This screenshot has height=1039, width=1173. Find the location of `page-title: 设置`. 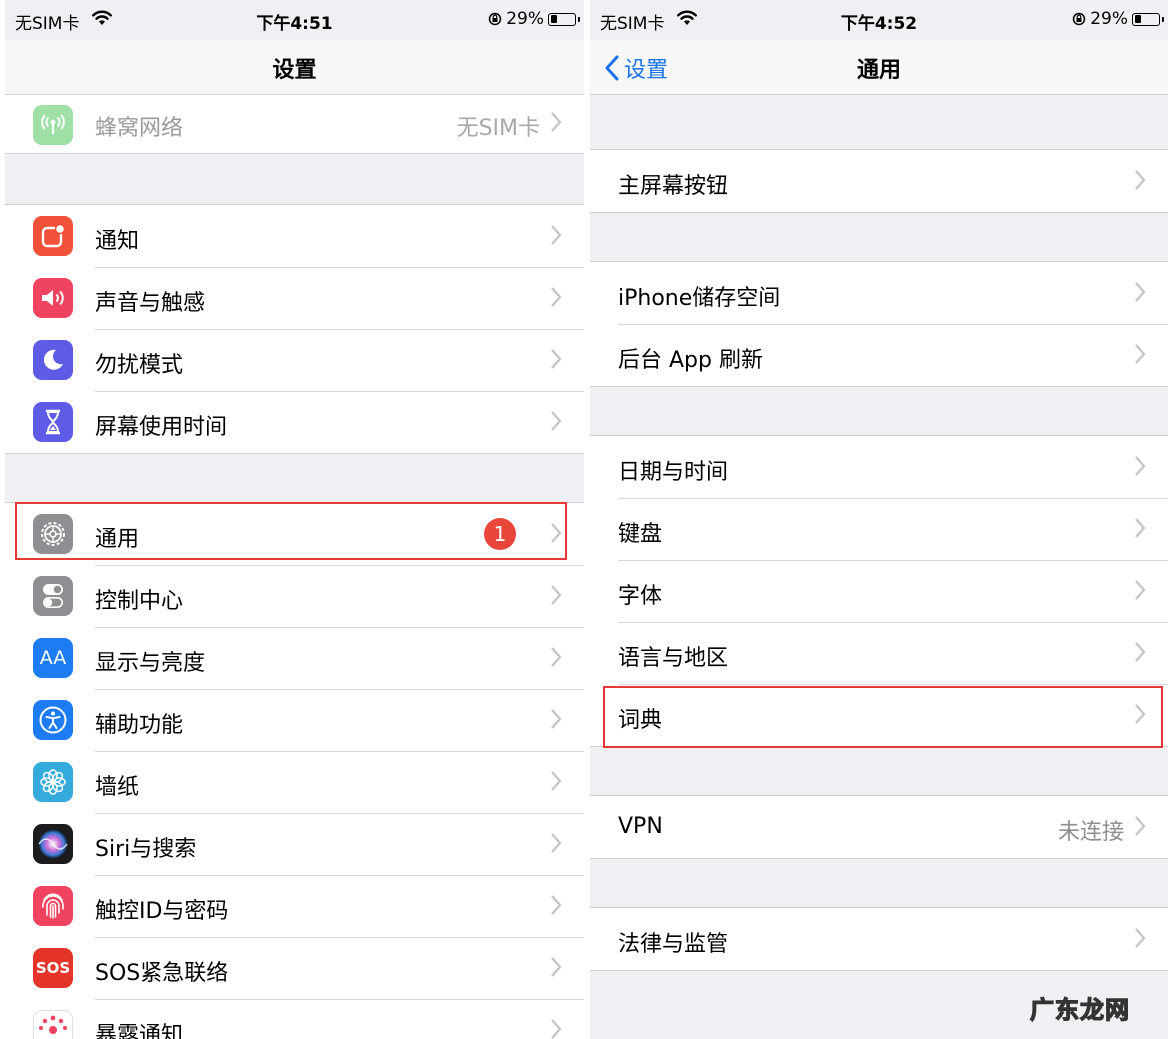

page-title: 设置 is located at coordinates (294, 70).